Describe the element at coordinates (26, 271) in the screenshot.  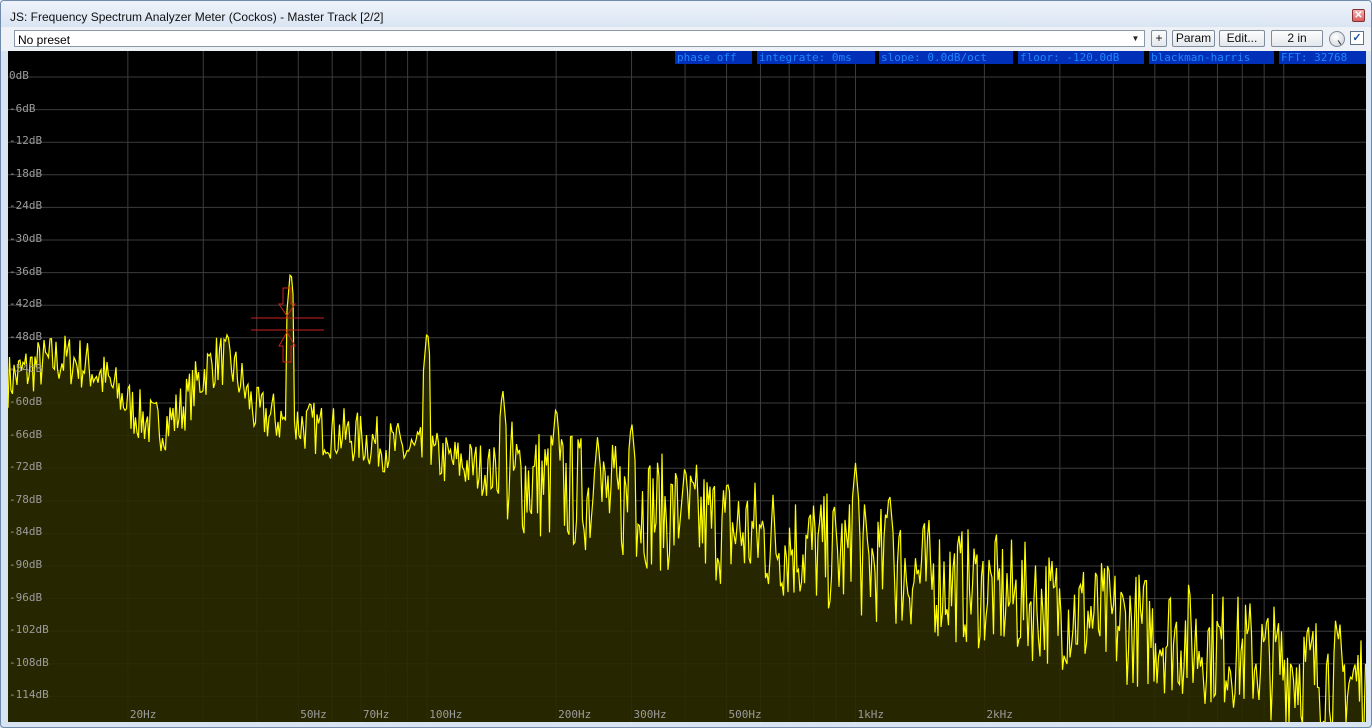
I see `db-tick-label: -36dB` at that location.